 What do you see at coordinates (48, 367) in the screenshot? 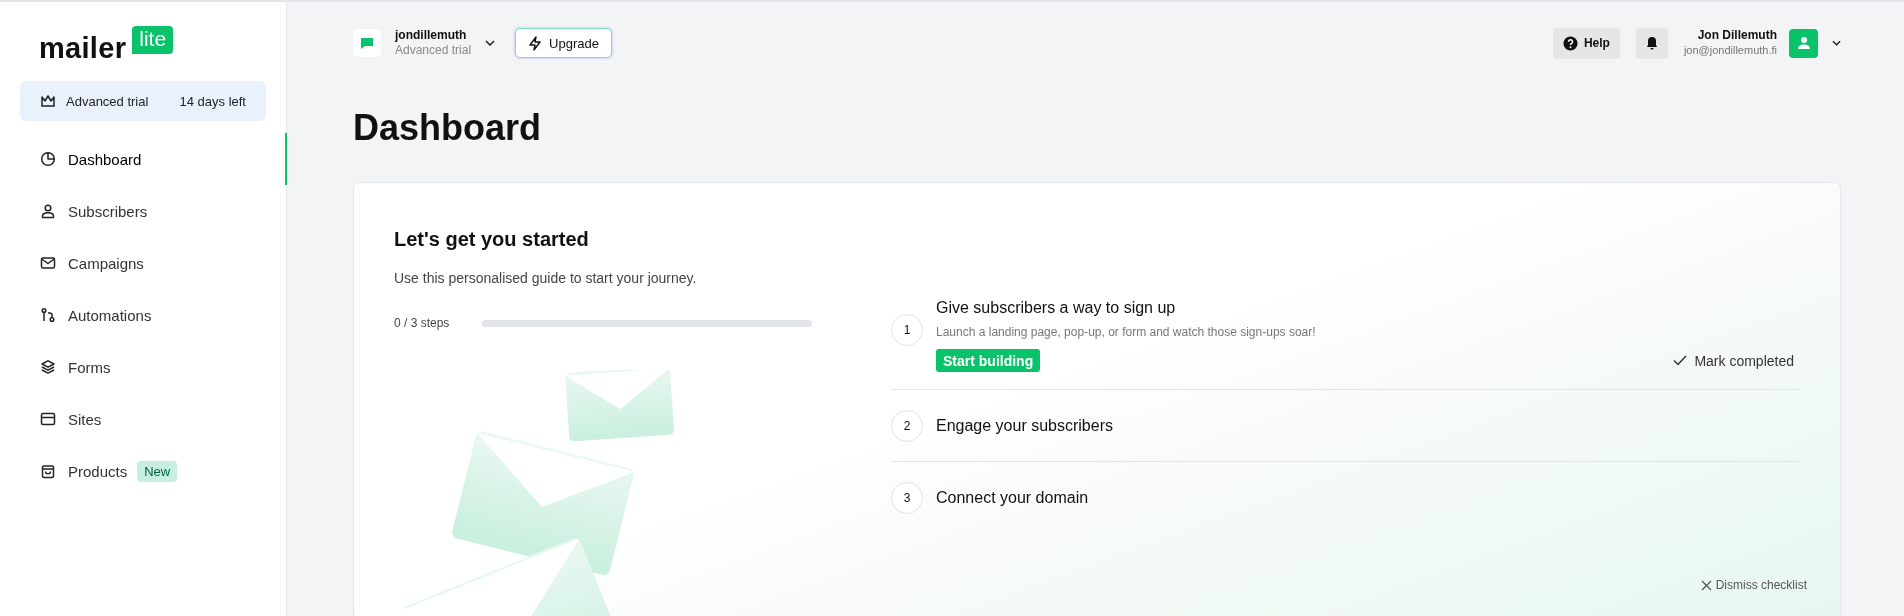
I see `layers-icon` at bounding box center [48, 367].